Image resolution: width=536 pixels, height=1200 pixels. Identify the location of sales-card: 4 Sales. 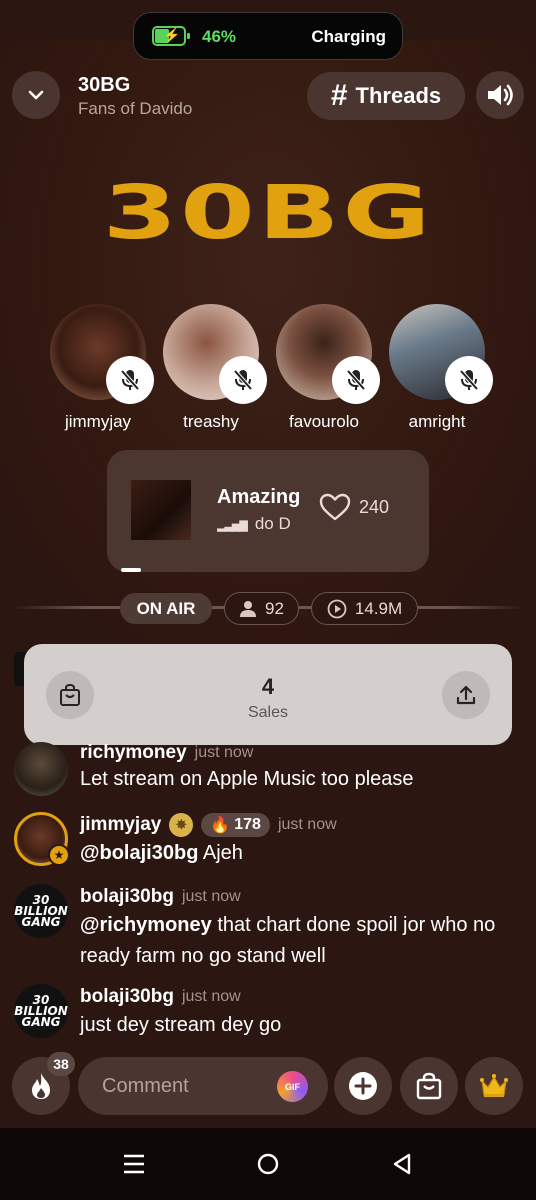
(268, 694).